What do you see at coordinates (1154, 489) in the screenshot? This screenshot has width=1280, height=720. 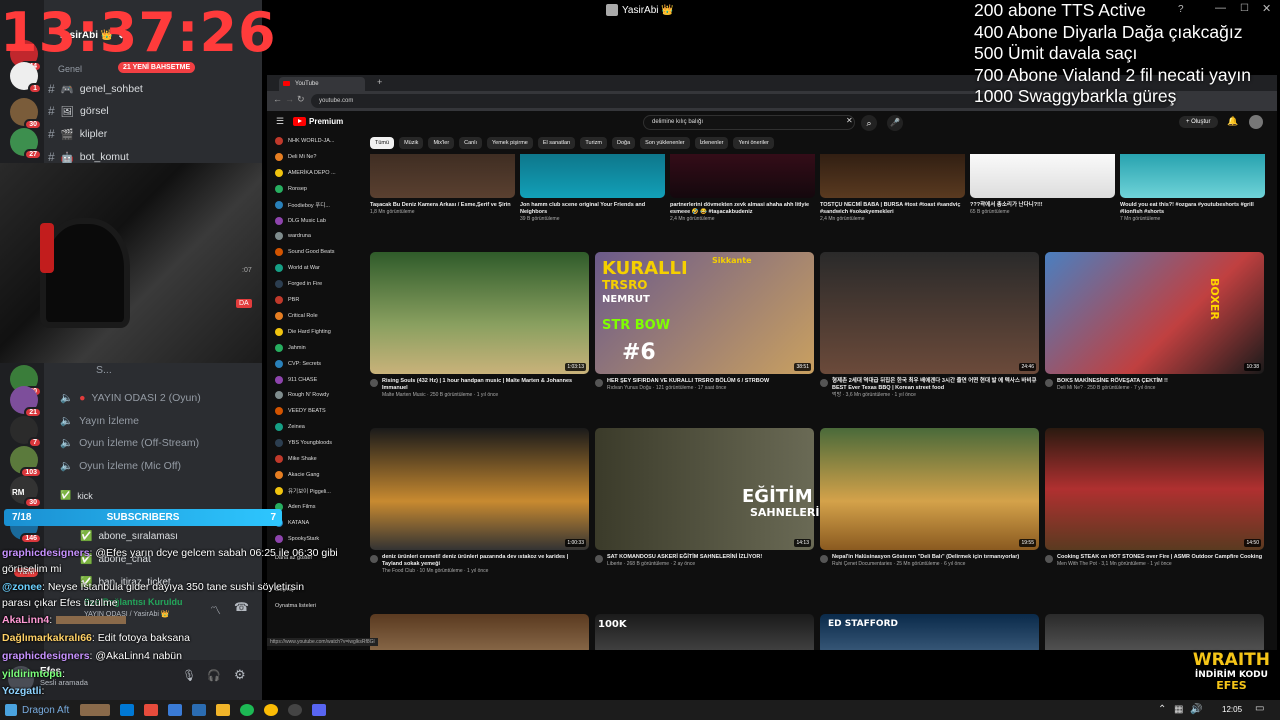 I see `video-thumbnail: 14:50` at bounding box center [1154, 489].